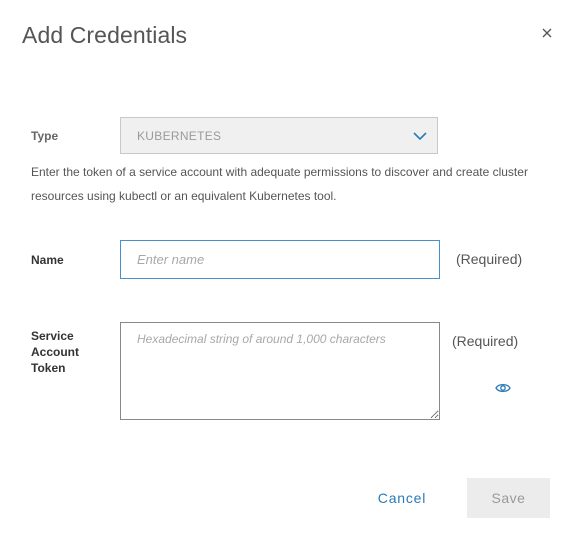 The image size is (571, 540). What do you see at coordinates (508, 498) in the screenshot?
I see `save-button: Save` at bounding box center [508, 498].